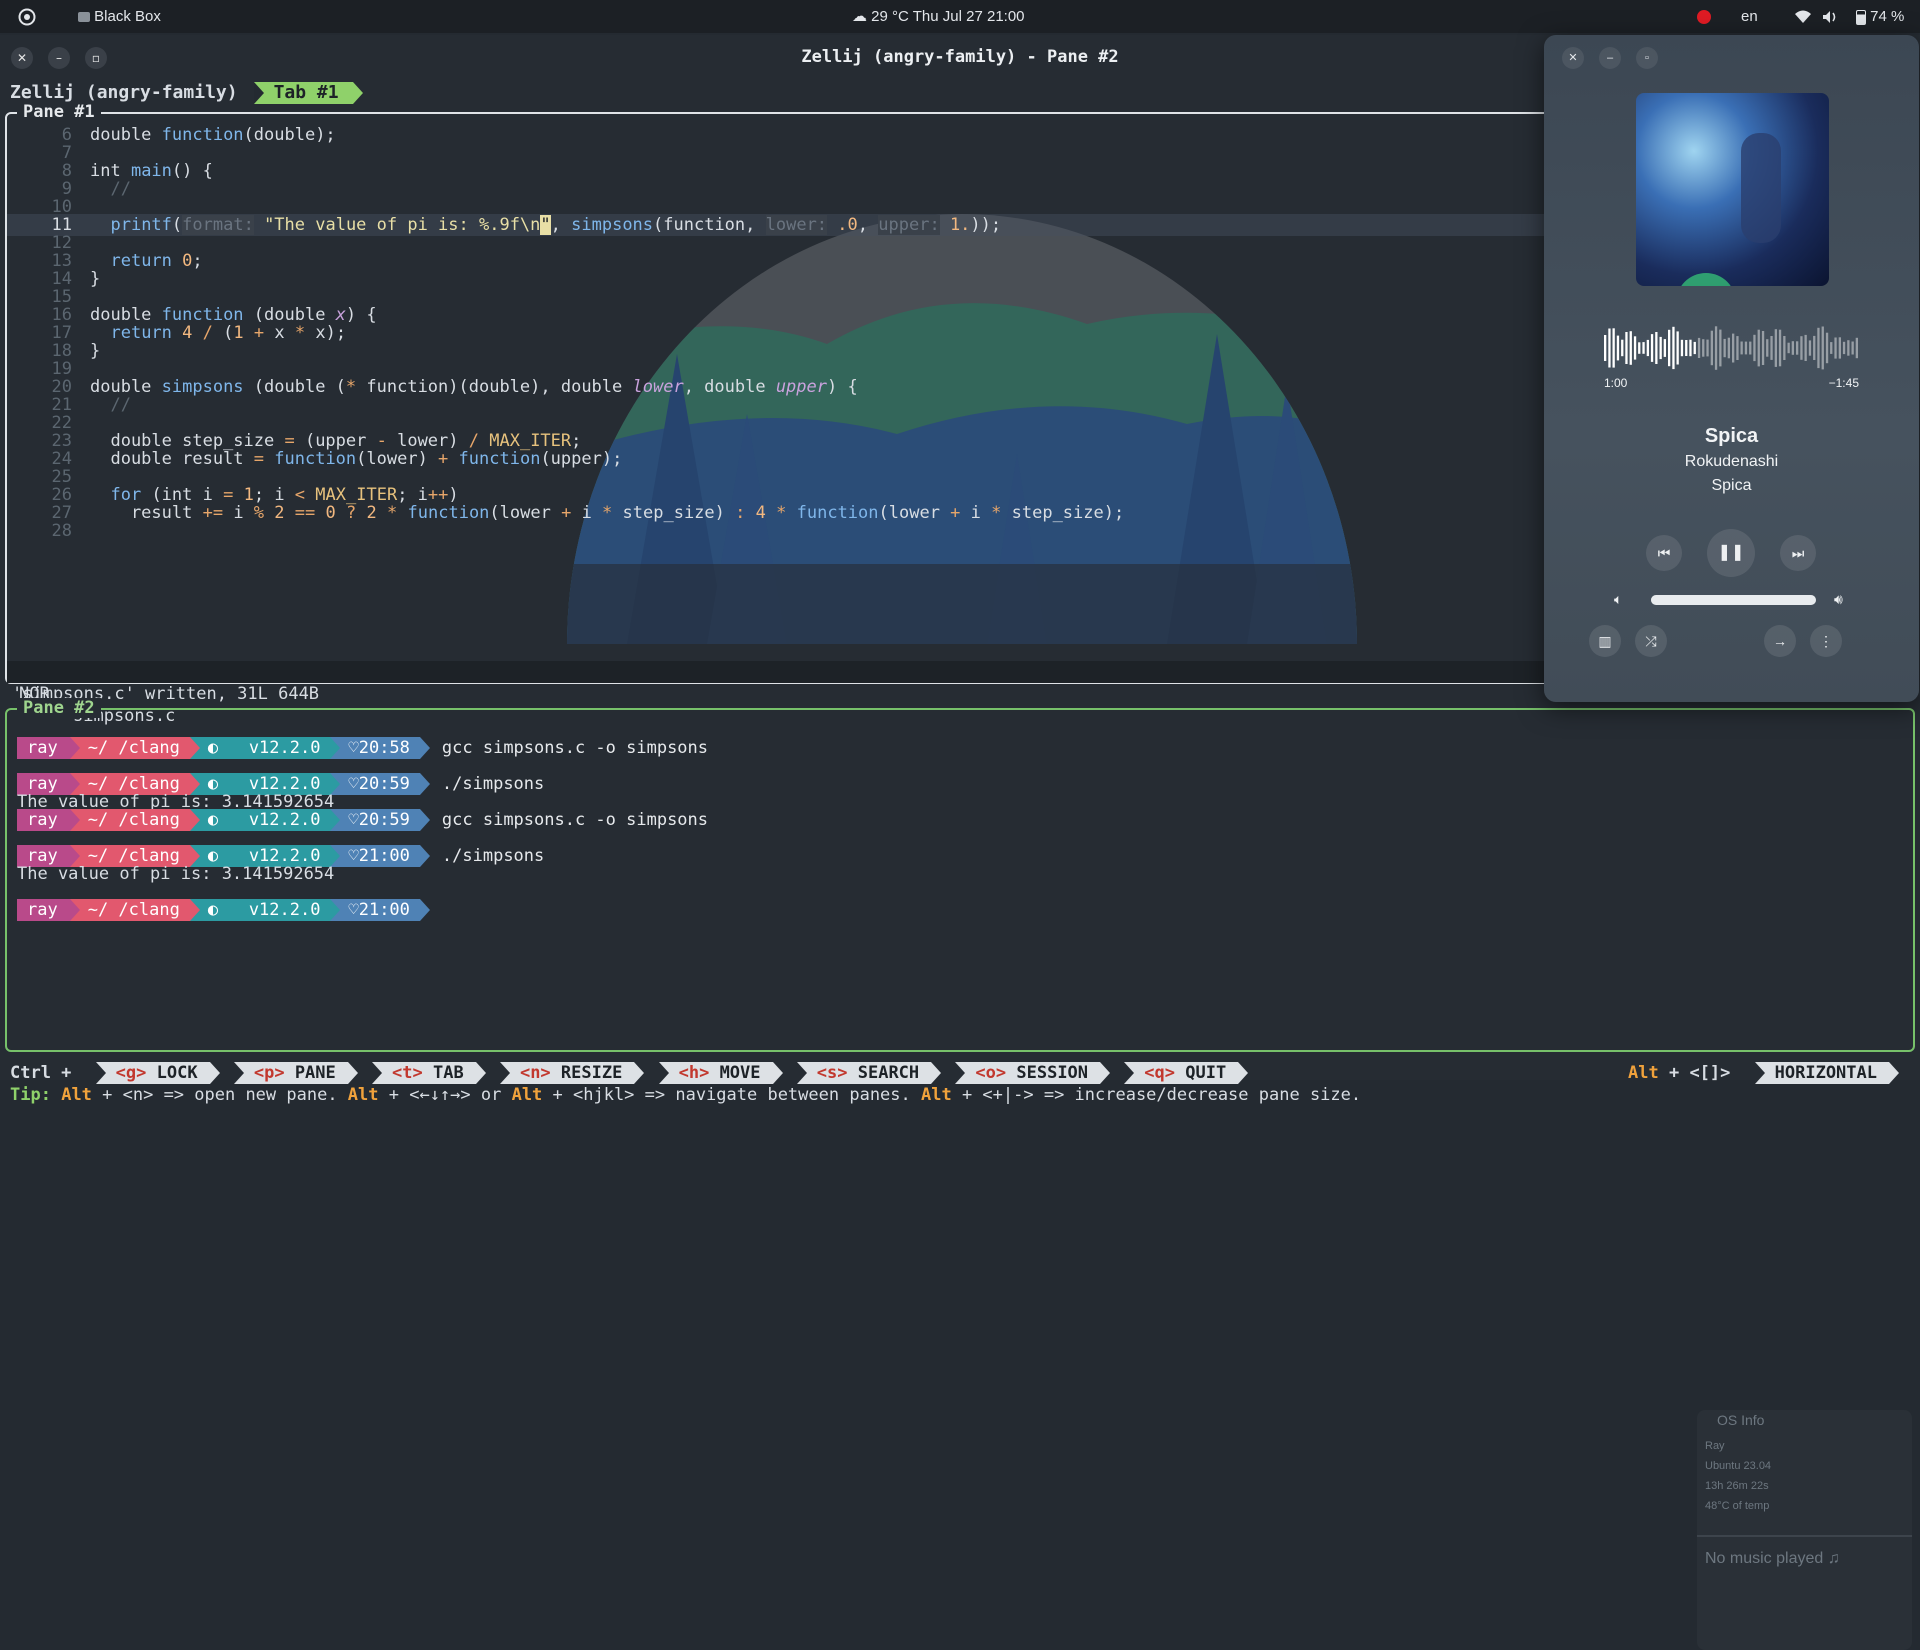 This screenshot has height=1650, width=1920. I want to click on layout-mode: HORIZONTAL, so click(1827, 1073).